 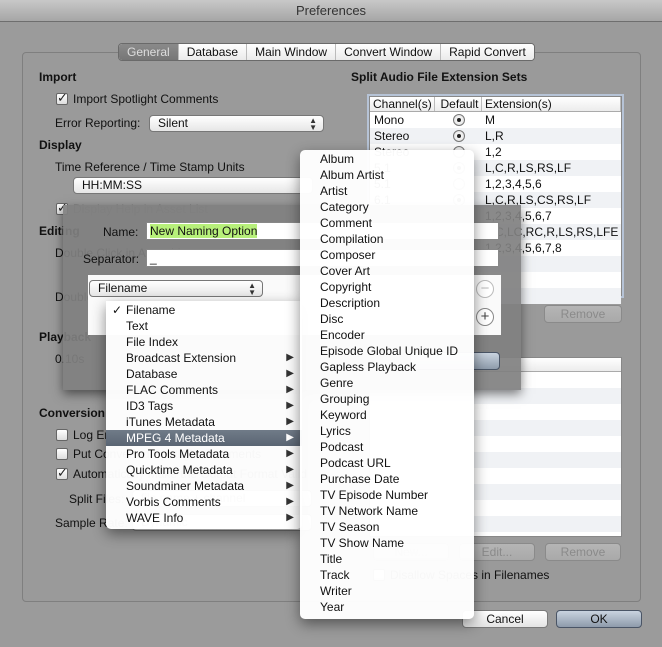 I want to click on remove-token-button: −, so click(x=485, y=289).